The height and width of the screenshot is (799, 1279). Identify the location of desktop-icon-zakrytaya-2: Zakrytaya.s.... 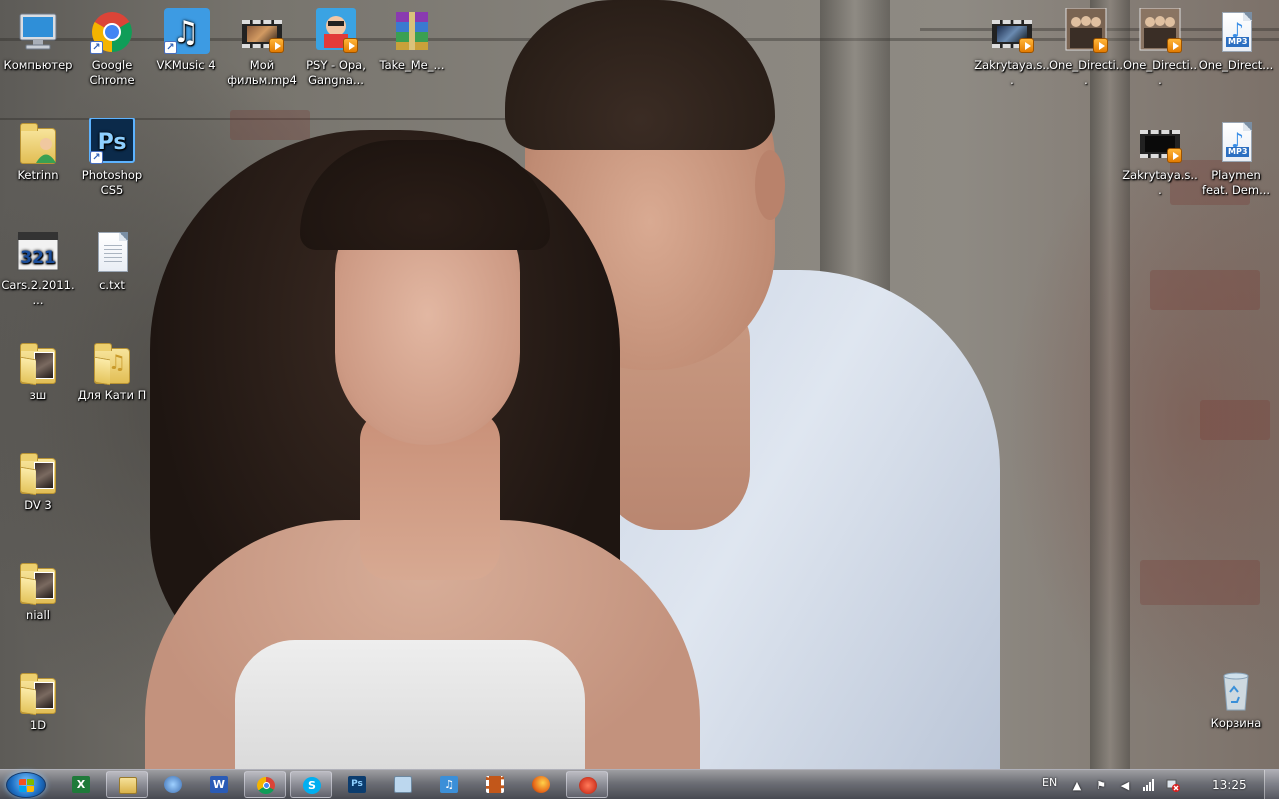
(1160, 158).